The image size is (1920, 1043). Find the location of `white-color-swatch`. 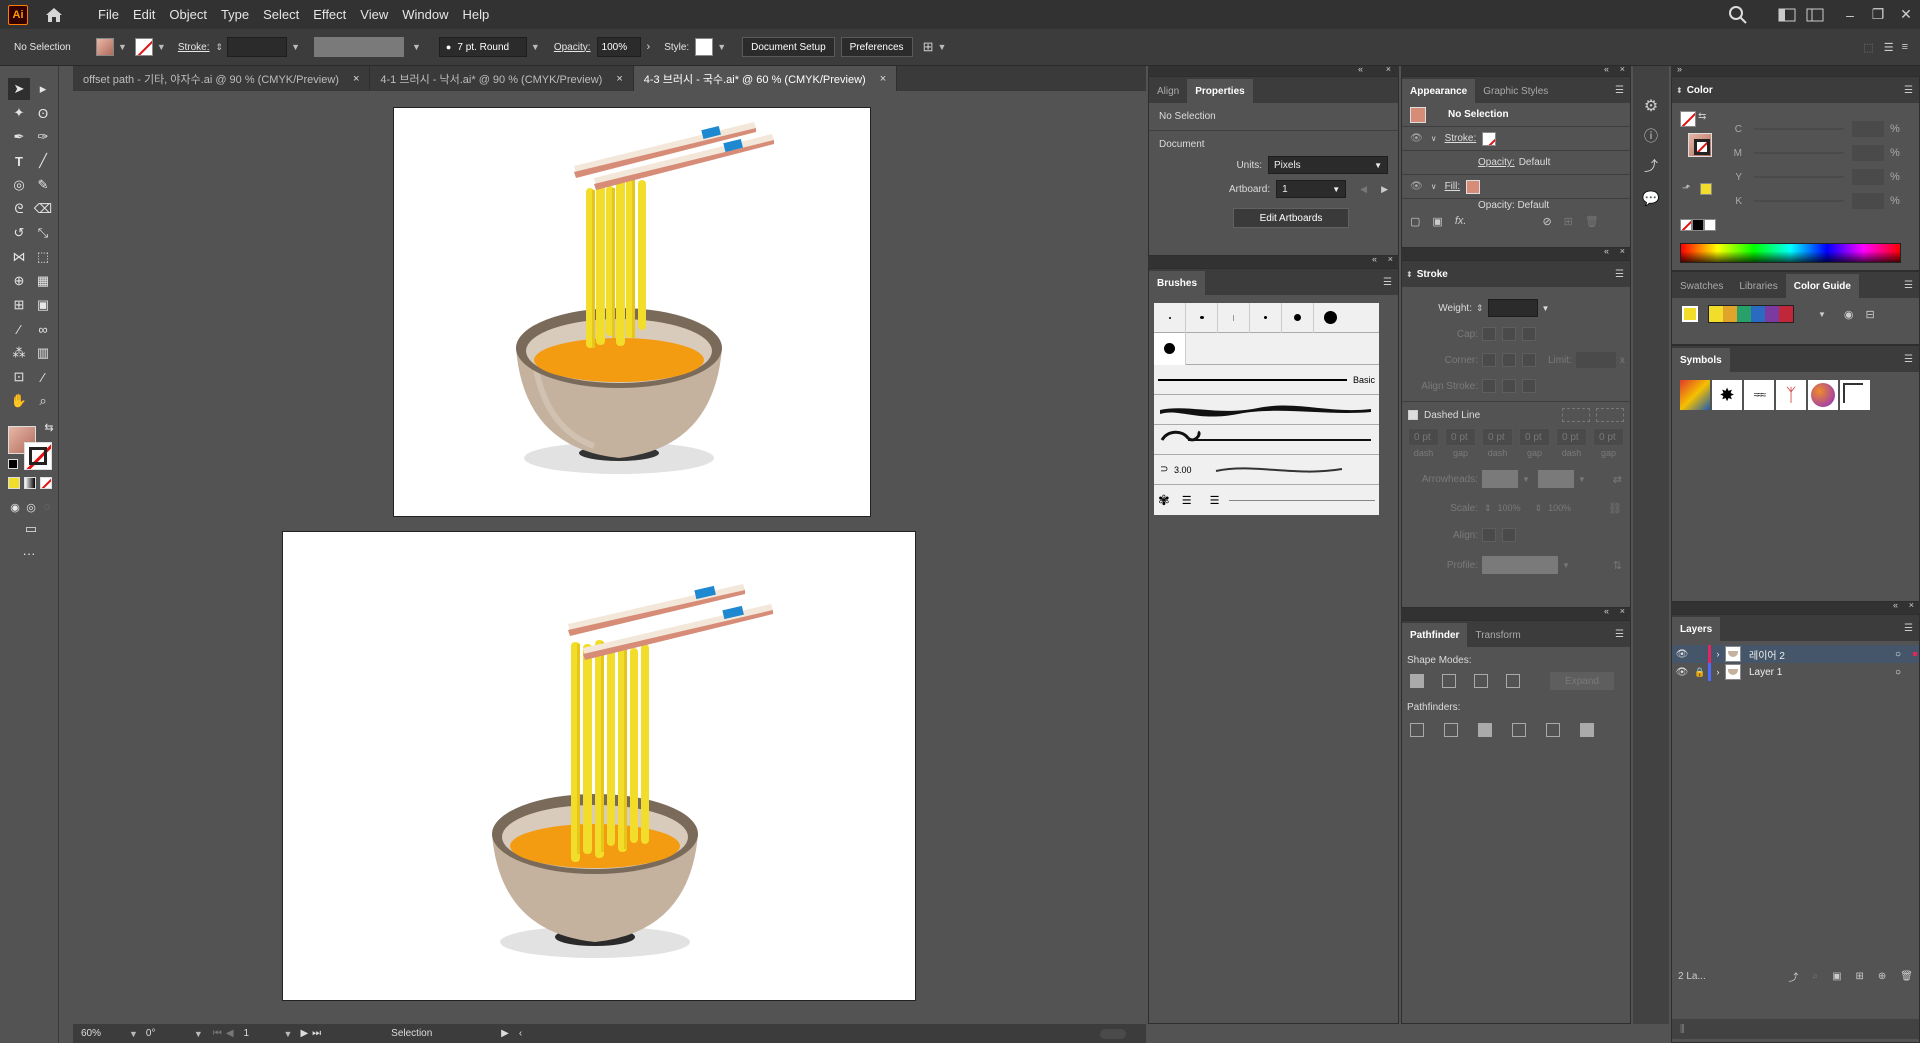

white-color-swatch is located at coordinates (1710, 225).